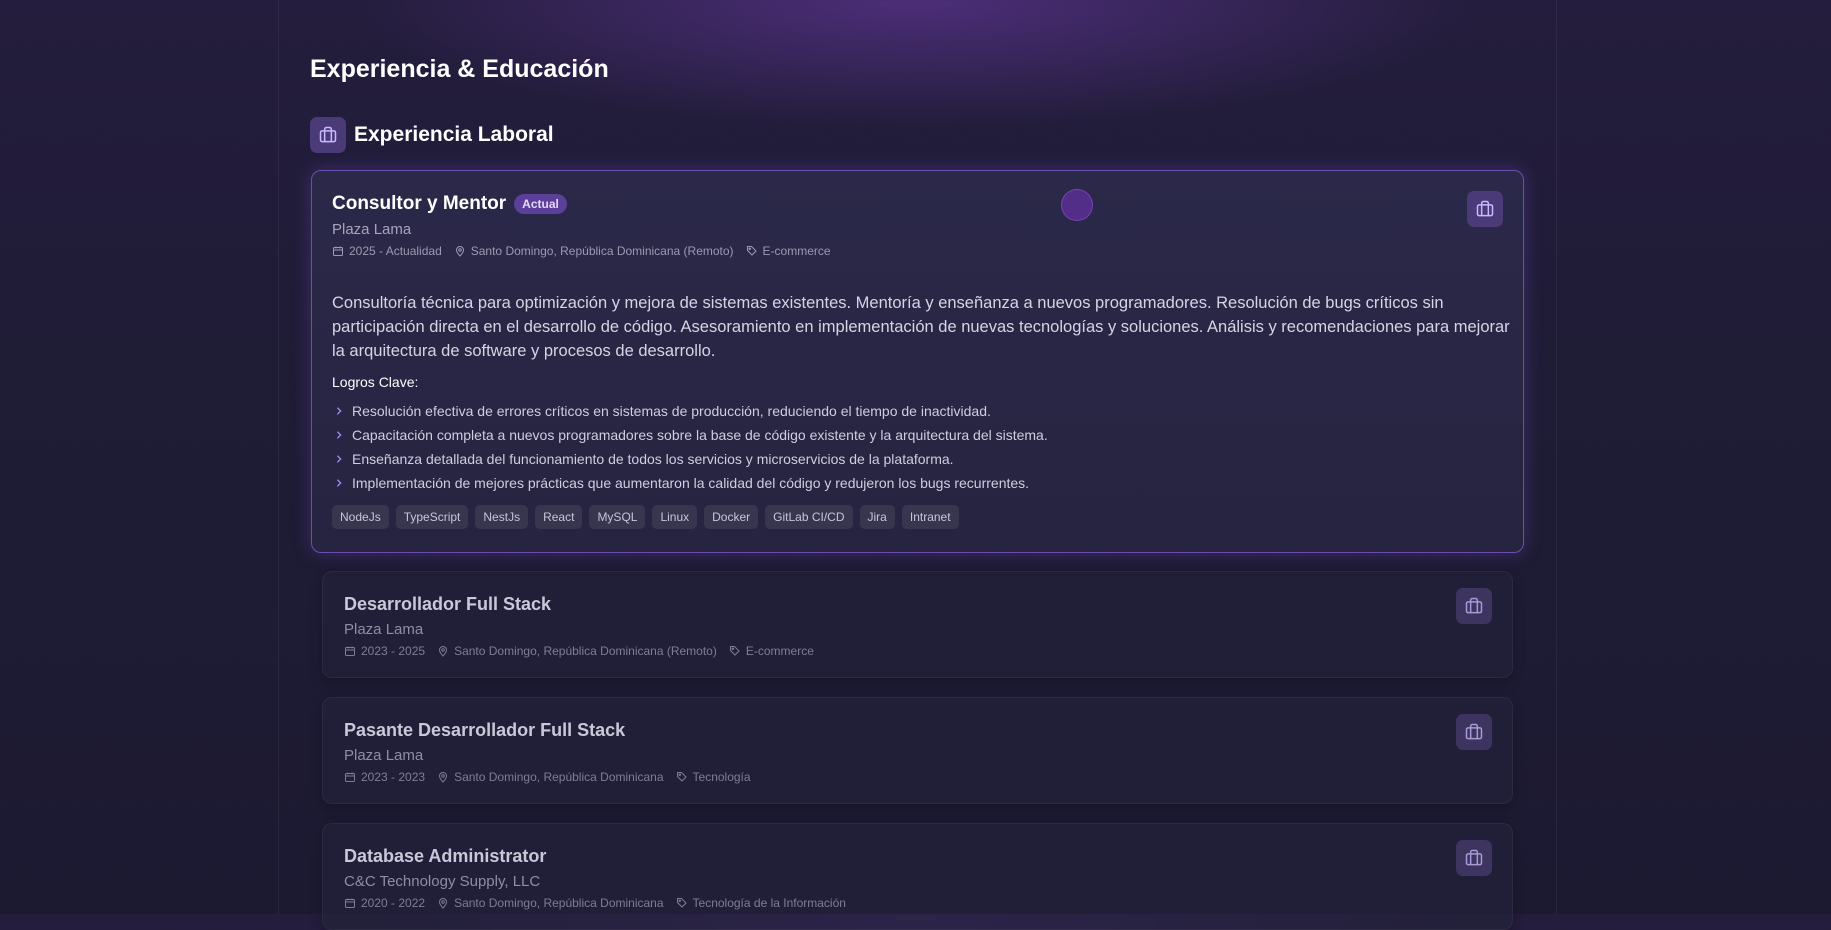  What do you see at coordinates (1556, 457) in the screenshot?
I see `right-guide-line` at bounding box center [1556, 457].